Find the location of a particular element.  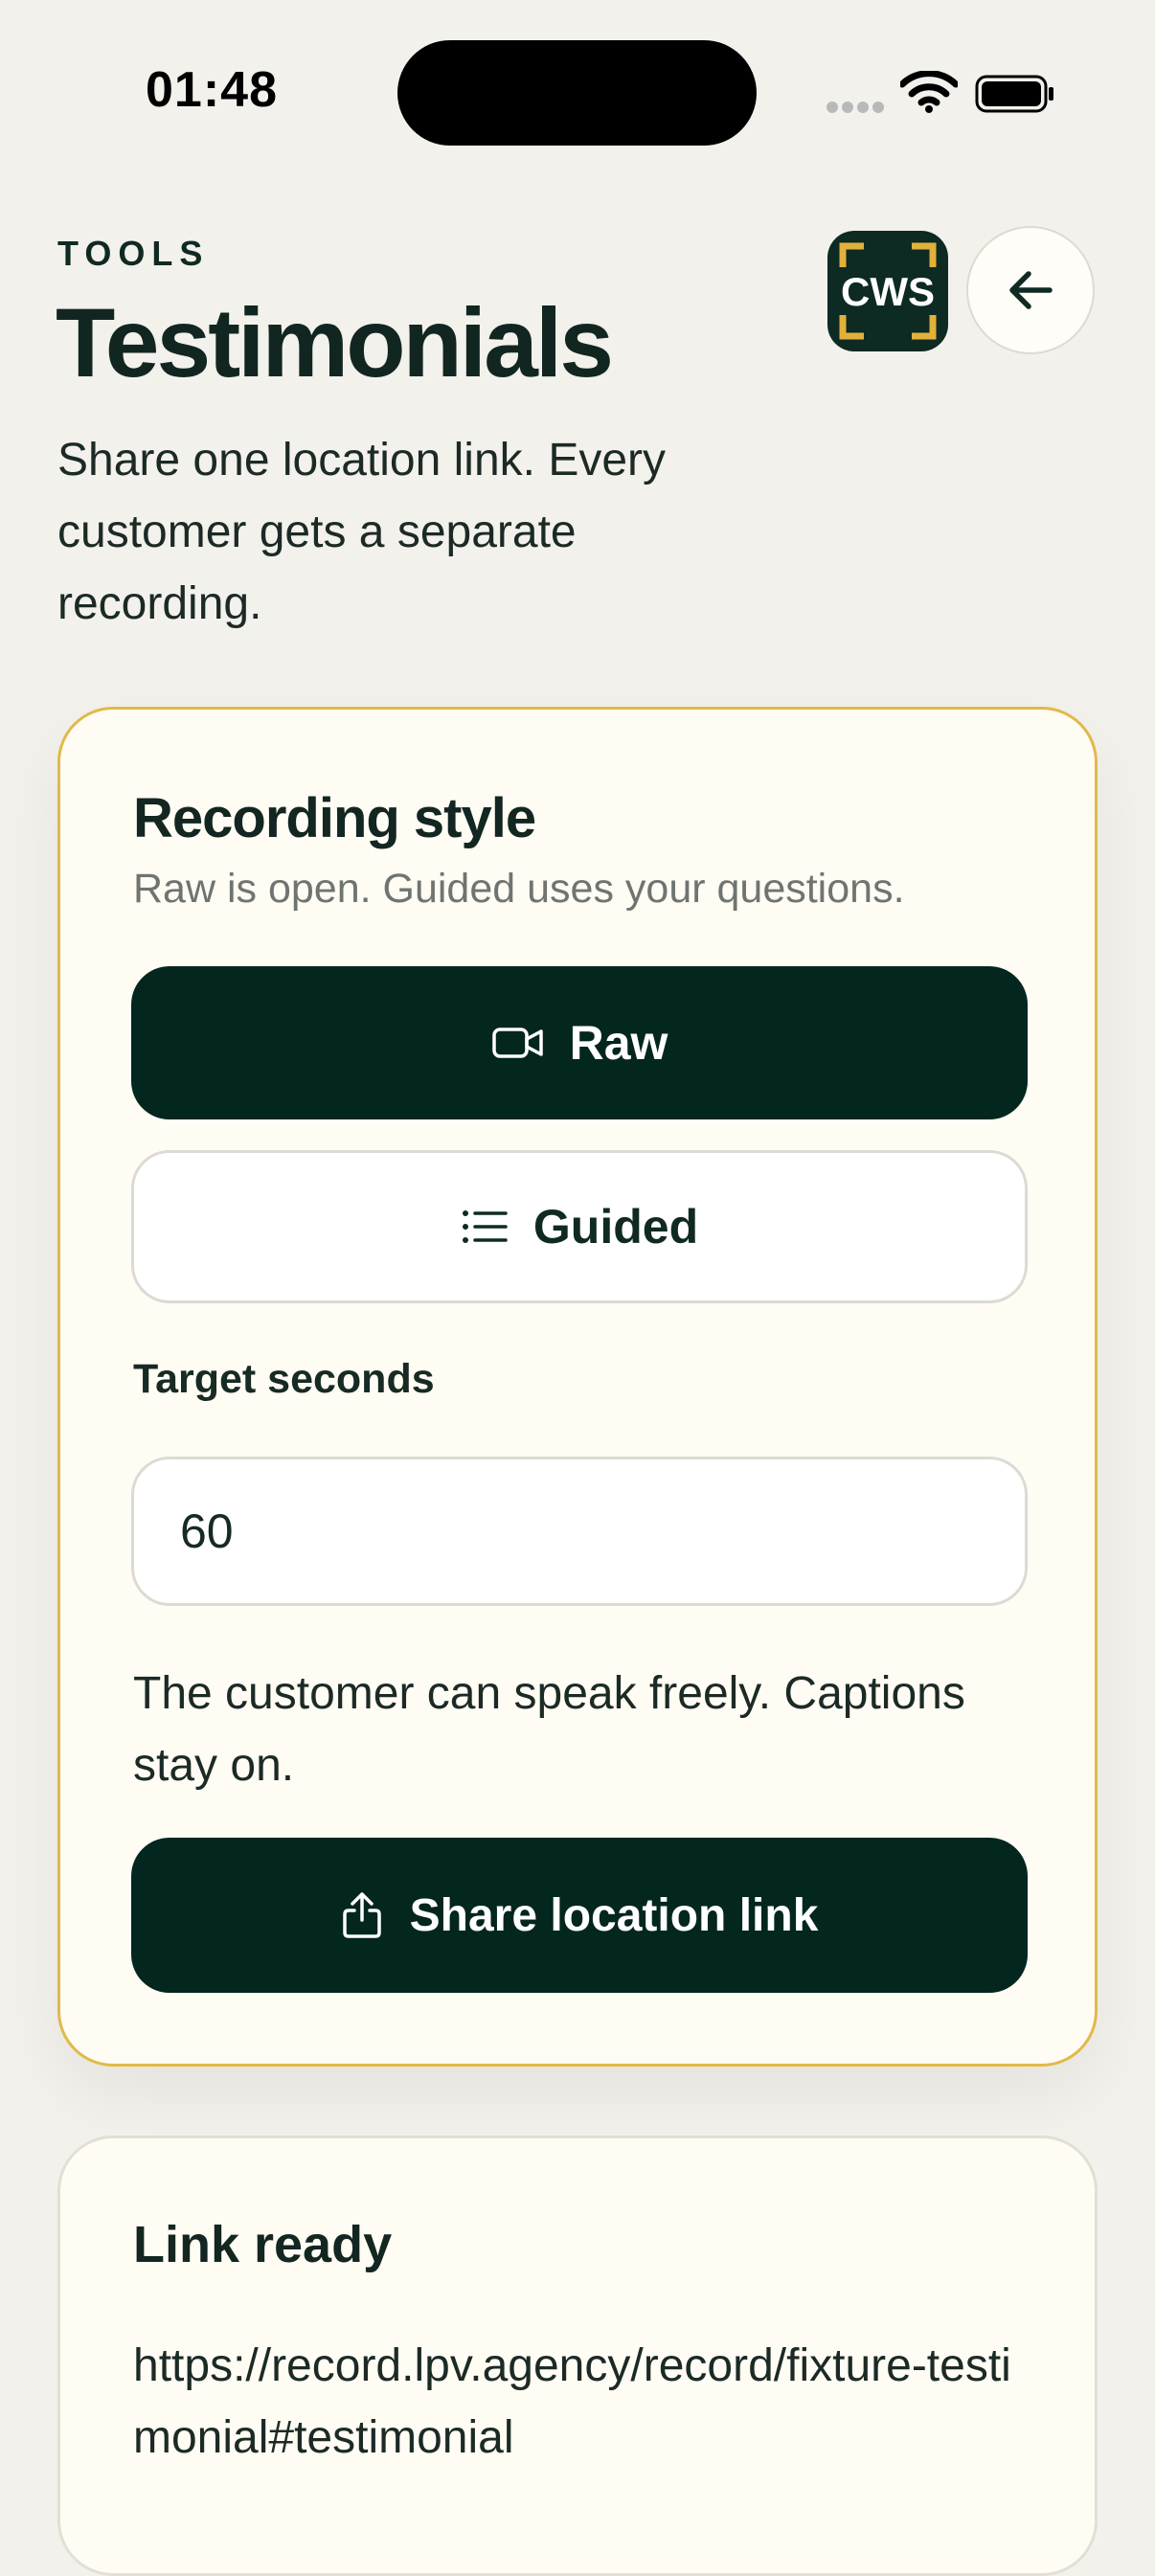

share-icon is located at coordinates (361, 1915).